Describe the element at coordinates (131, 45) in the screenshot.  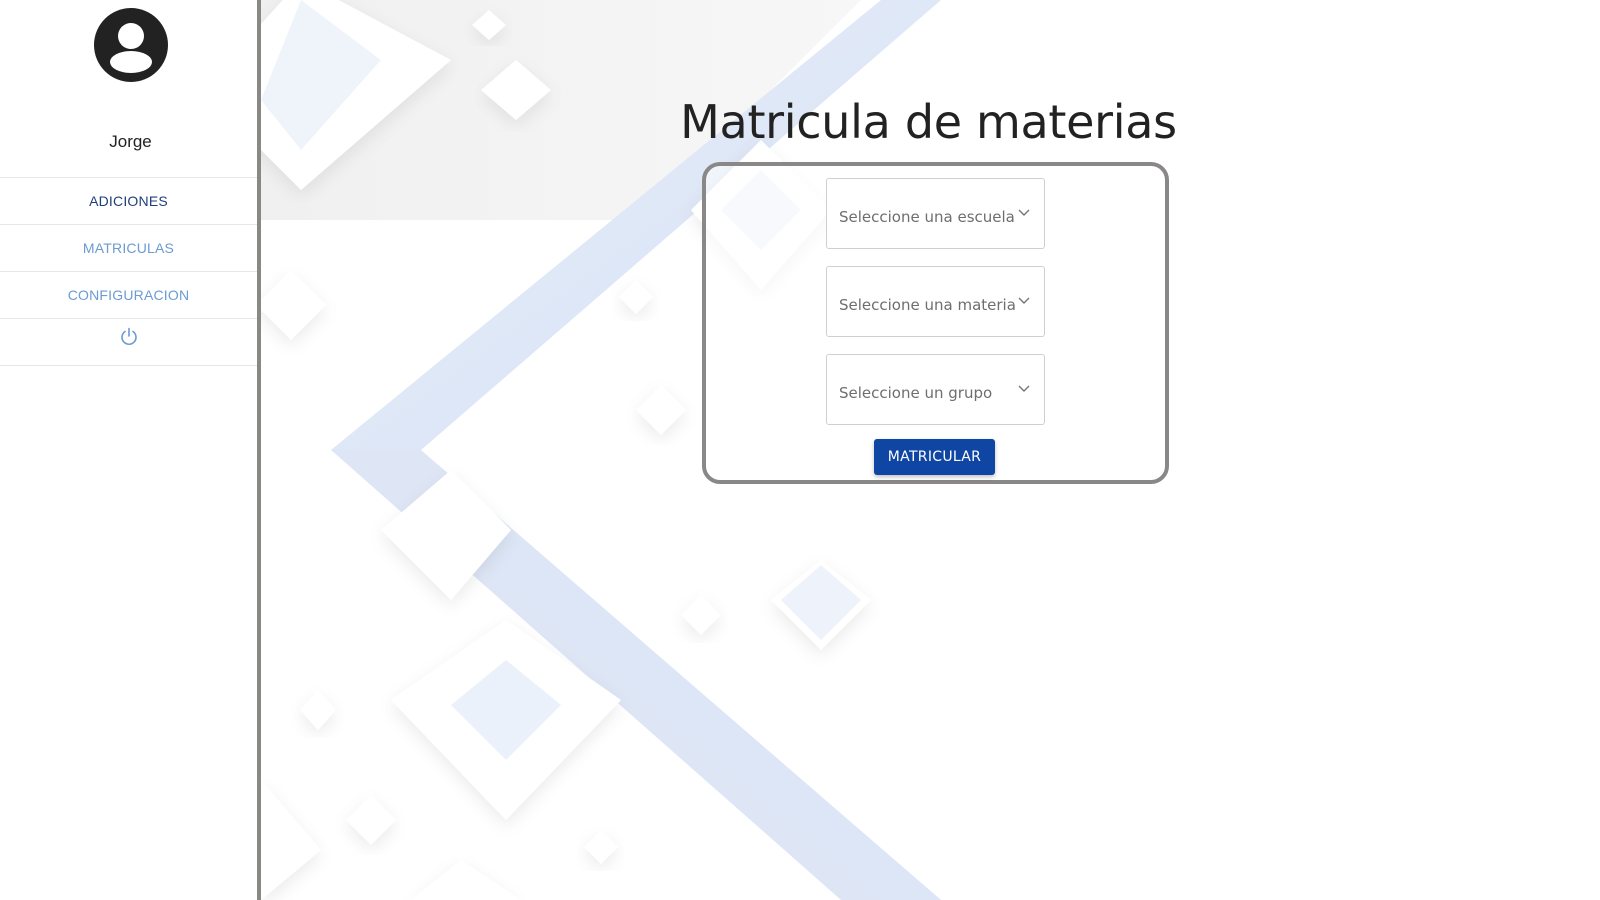
I see `user-circle-icon` at that location.